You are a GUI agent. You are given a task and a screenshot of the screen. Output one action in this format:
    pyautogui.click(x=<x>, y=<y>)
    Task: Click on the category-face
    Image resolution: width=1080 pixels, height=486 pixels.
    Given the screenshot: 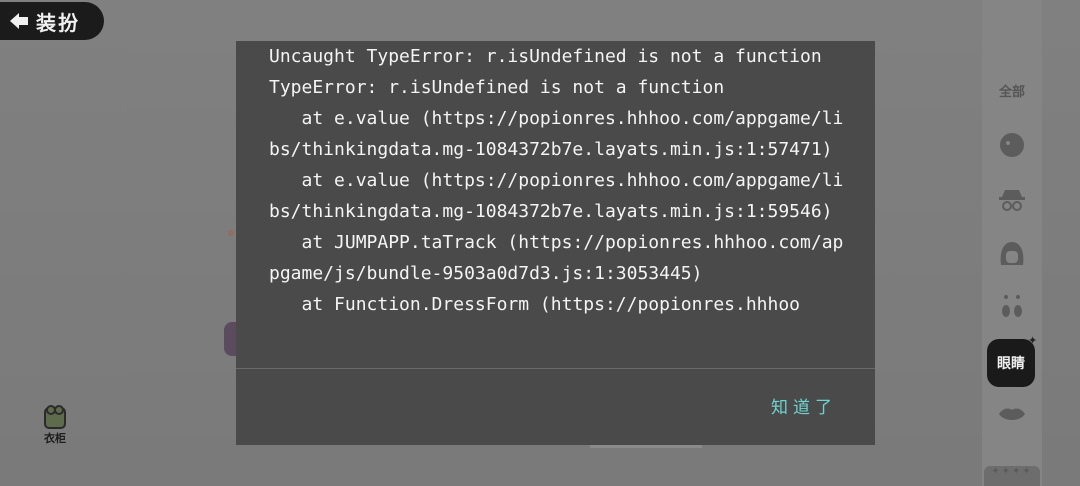 What is the action you would take?
    pyautogui.click(x=1012, y=145)
    